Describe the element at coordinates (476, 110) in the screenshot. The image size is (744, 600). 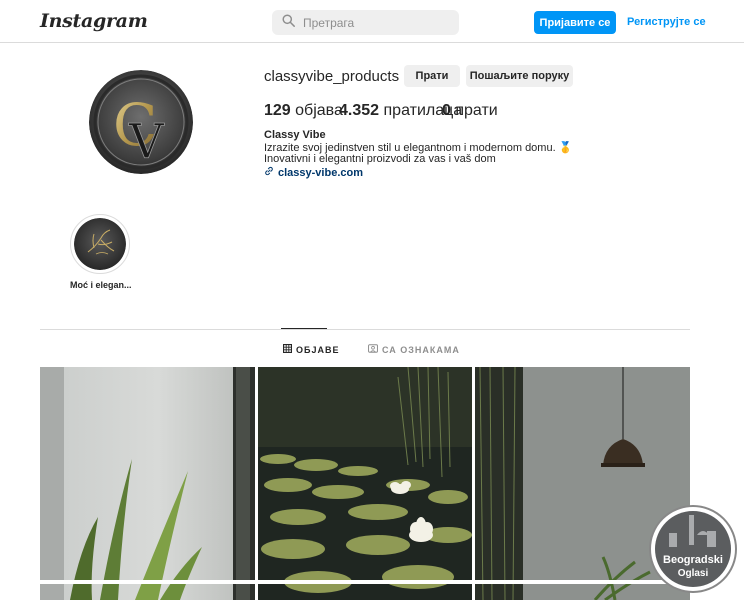
I see `following-label: прати` at that location.